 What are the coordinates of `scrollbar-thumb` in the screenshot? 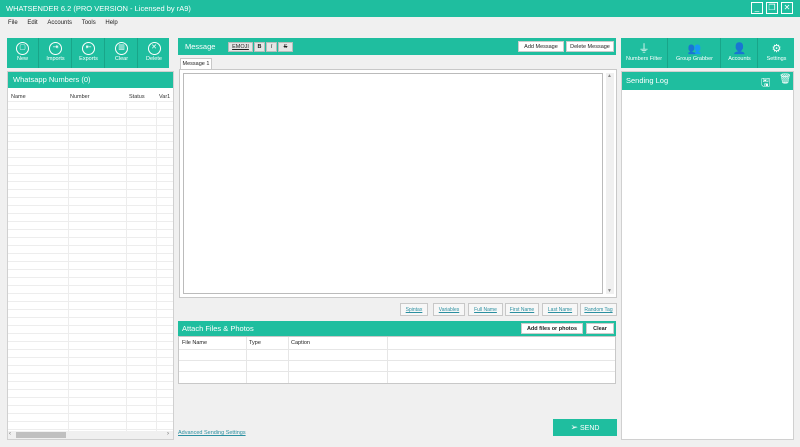 It's located at (41, 435).